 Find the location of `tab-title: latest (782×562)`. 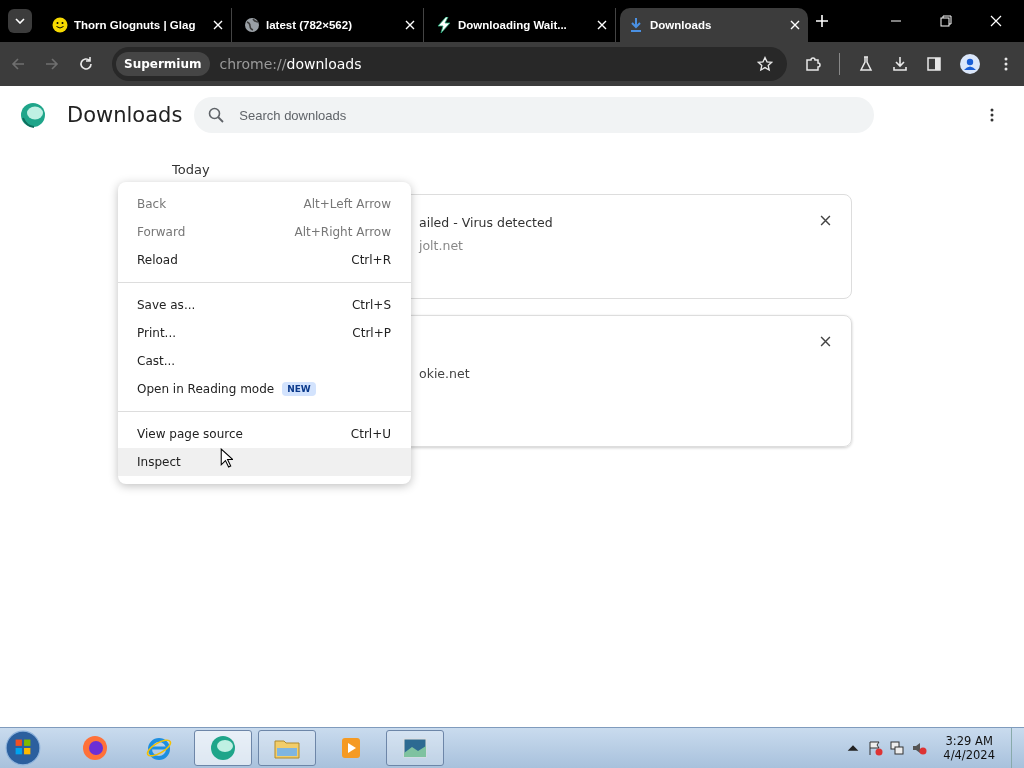

tab-title: latest (782×562) is located at coordinates (309, 25).